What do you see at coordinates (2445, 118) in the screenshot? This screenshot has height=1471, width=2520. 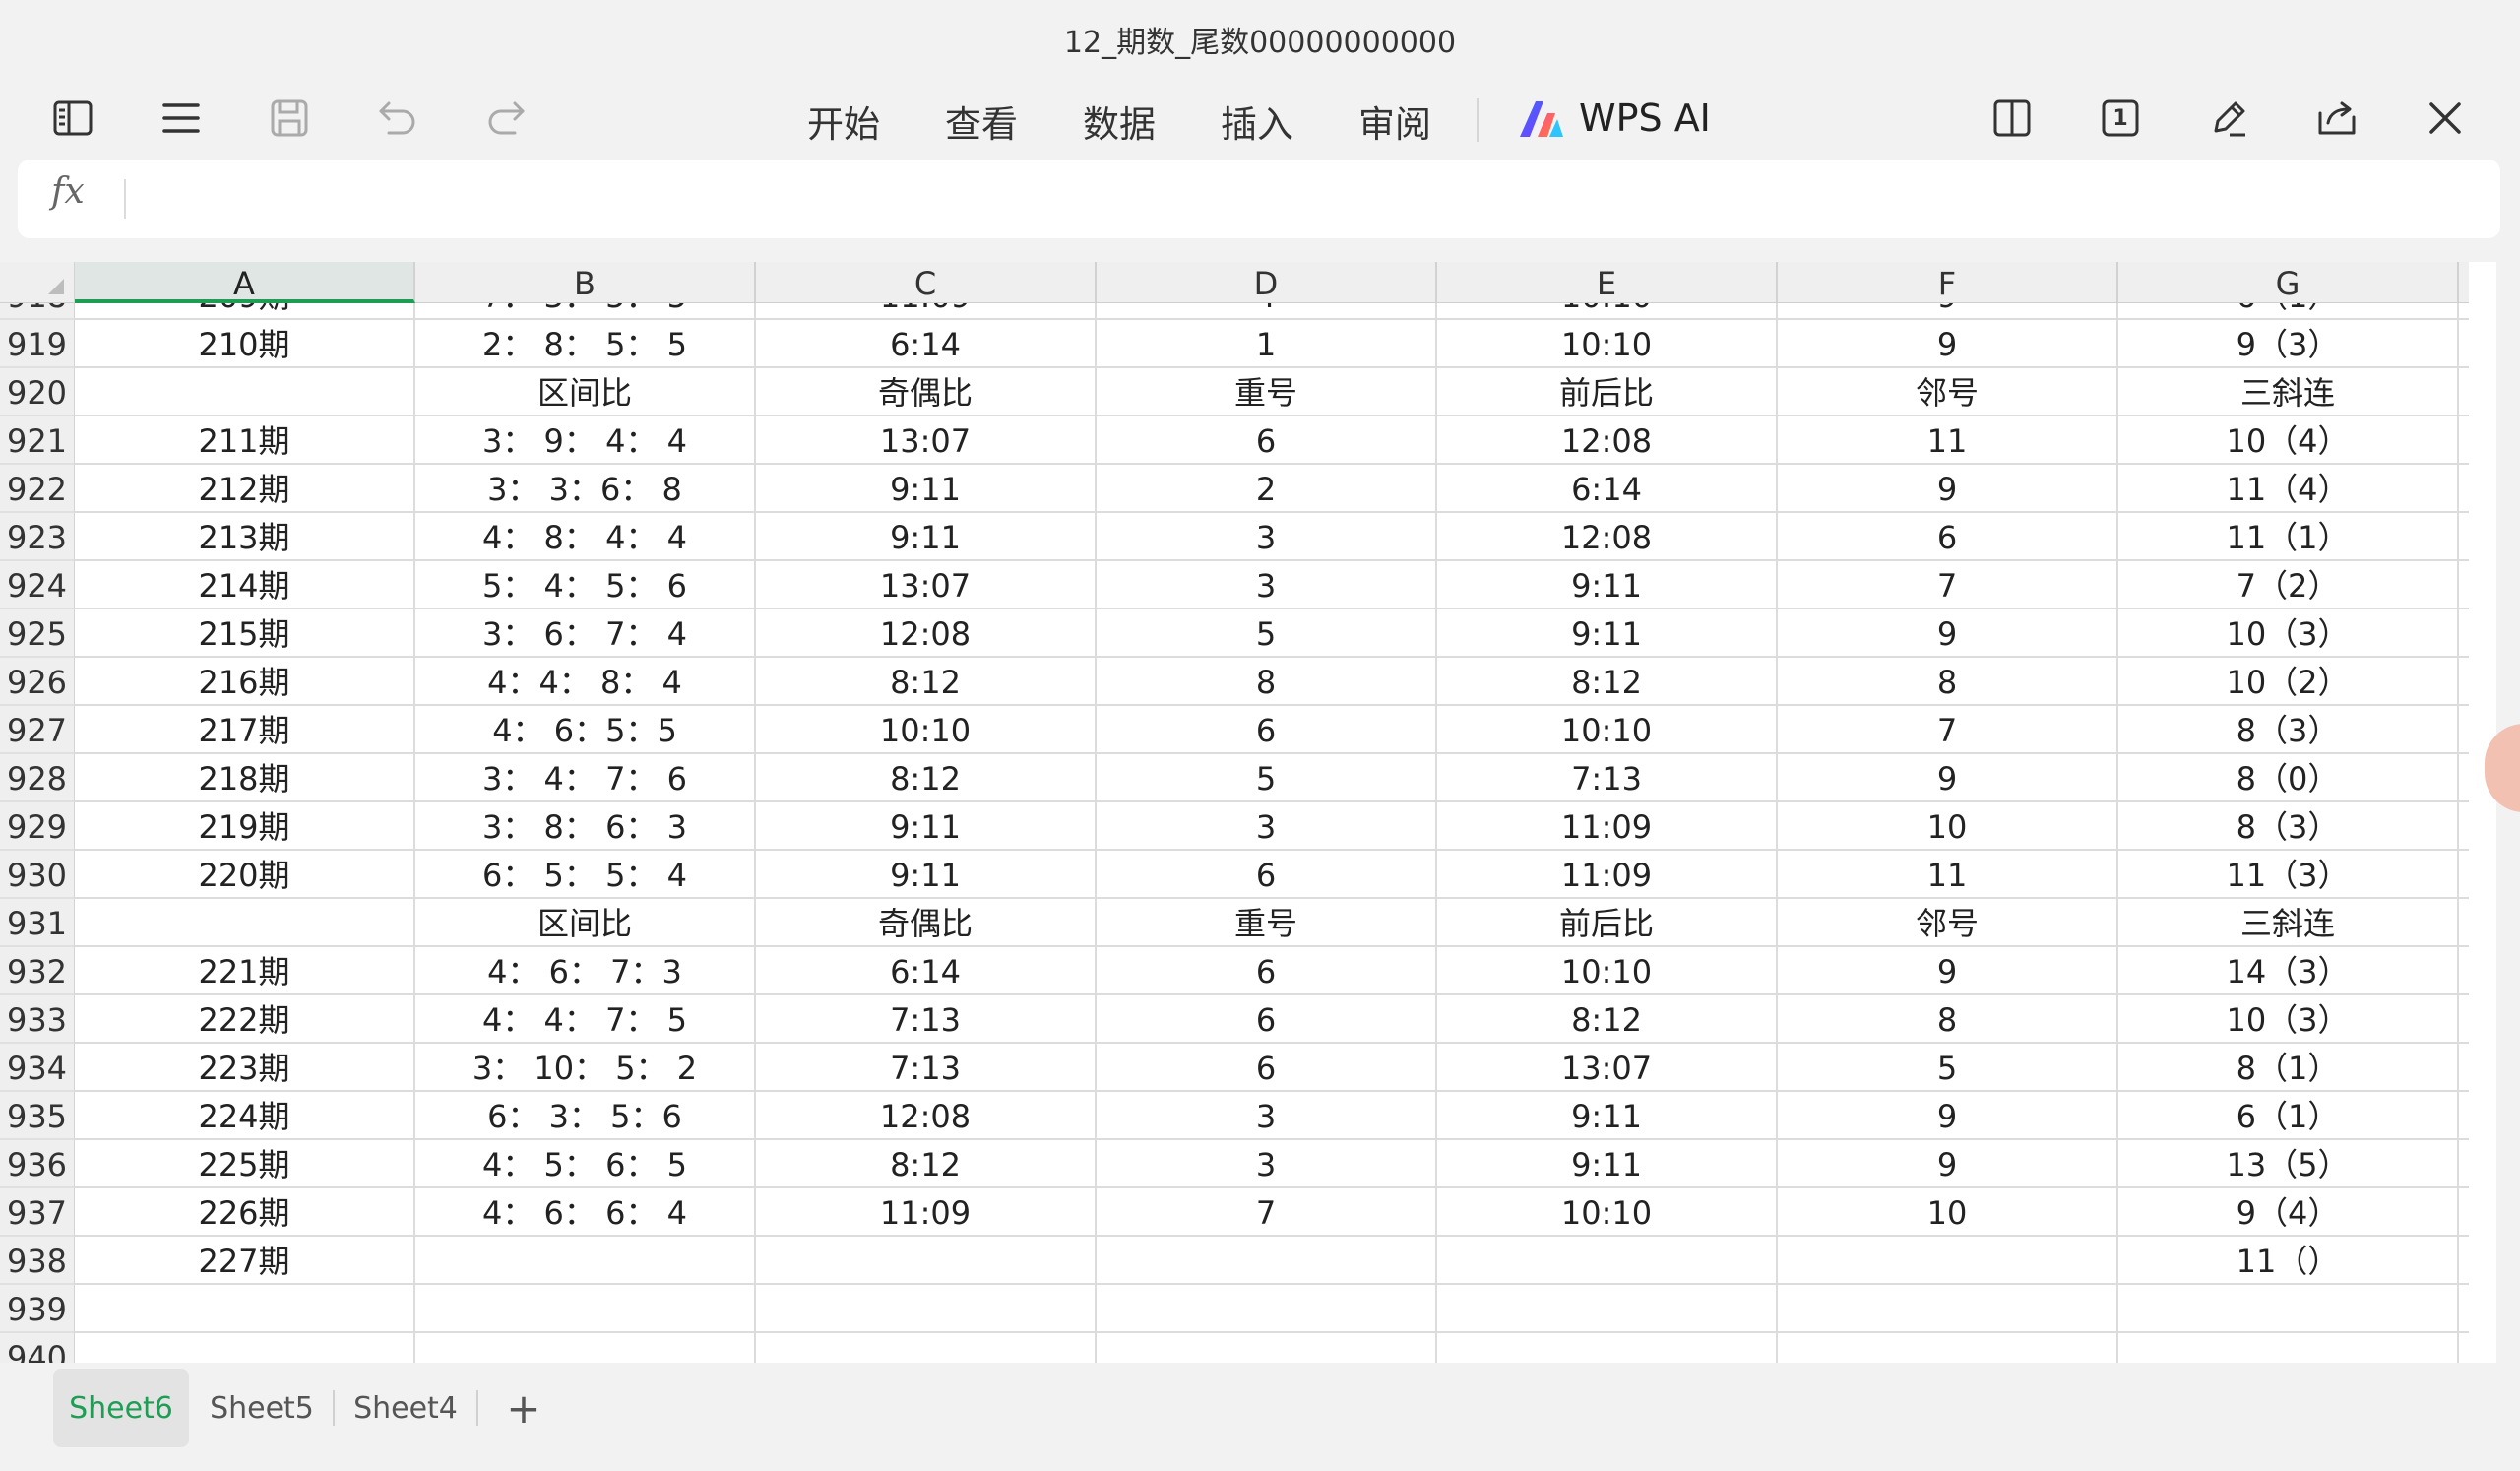 I see `close-icon` at bounding box center [2445, 118].